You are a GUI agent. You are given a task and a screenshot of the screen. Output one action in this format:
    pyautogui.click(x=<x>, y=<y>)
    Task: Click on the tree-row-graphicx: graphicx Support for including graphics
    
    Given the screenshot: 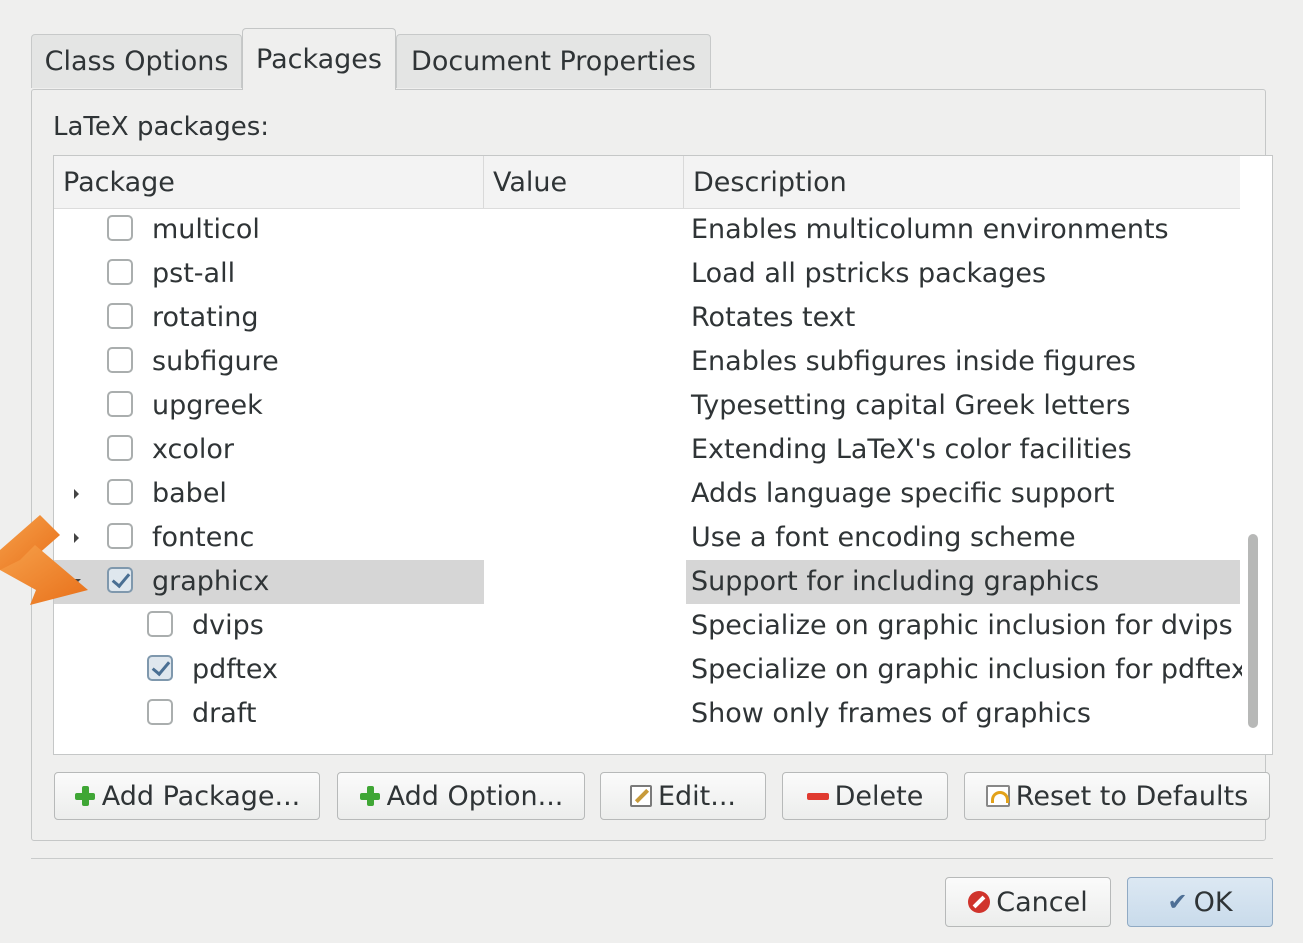 What is the action you would take?
    pyautogui.click(x=647, y=582)
    